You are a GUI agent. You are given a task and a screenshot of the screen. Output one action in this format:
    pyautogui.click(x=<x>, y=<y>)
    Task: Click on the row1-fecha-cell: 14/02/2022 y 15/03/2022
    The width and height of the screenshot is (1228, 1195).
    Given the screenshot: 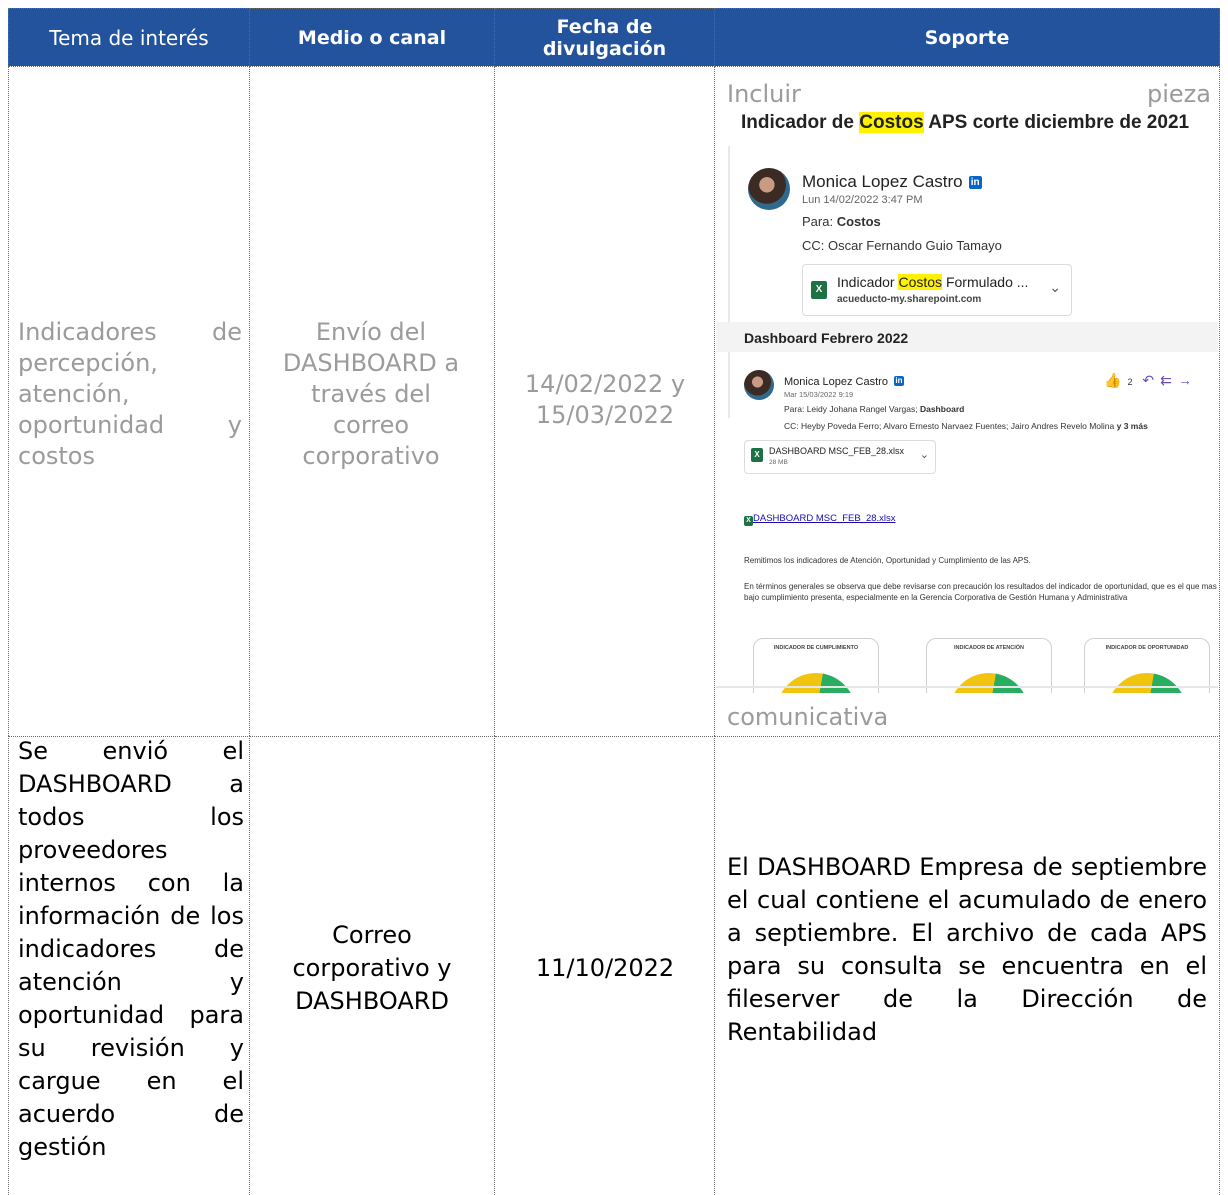 What is the action you would take?
    pyautogui.click(x=605, y=401)
    